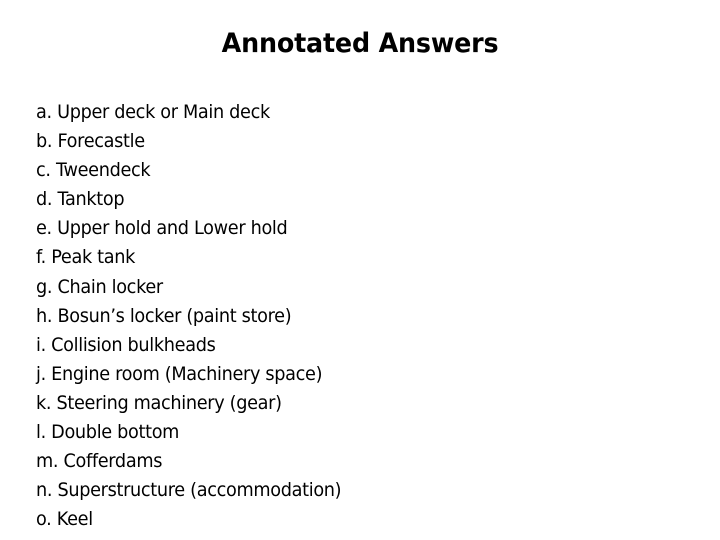 The height and width of the screenshot is (540, 720). I want to click on list-item: m. Cofferdams, so click(99, 461).